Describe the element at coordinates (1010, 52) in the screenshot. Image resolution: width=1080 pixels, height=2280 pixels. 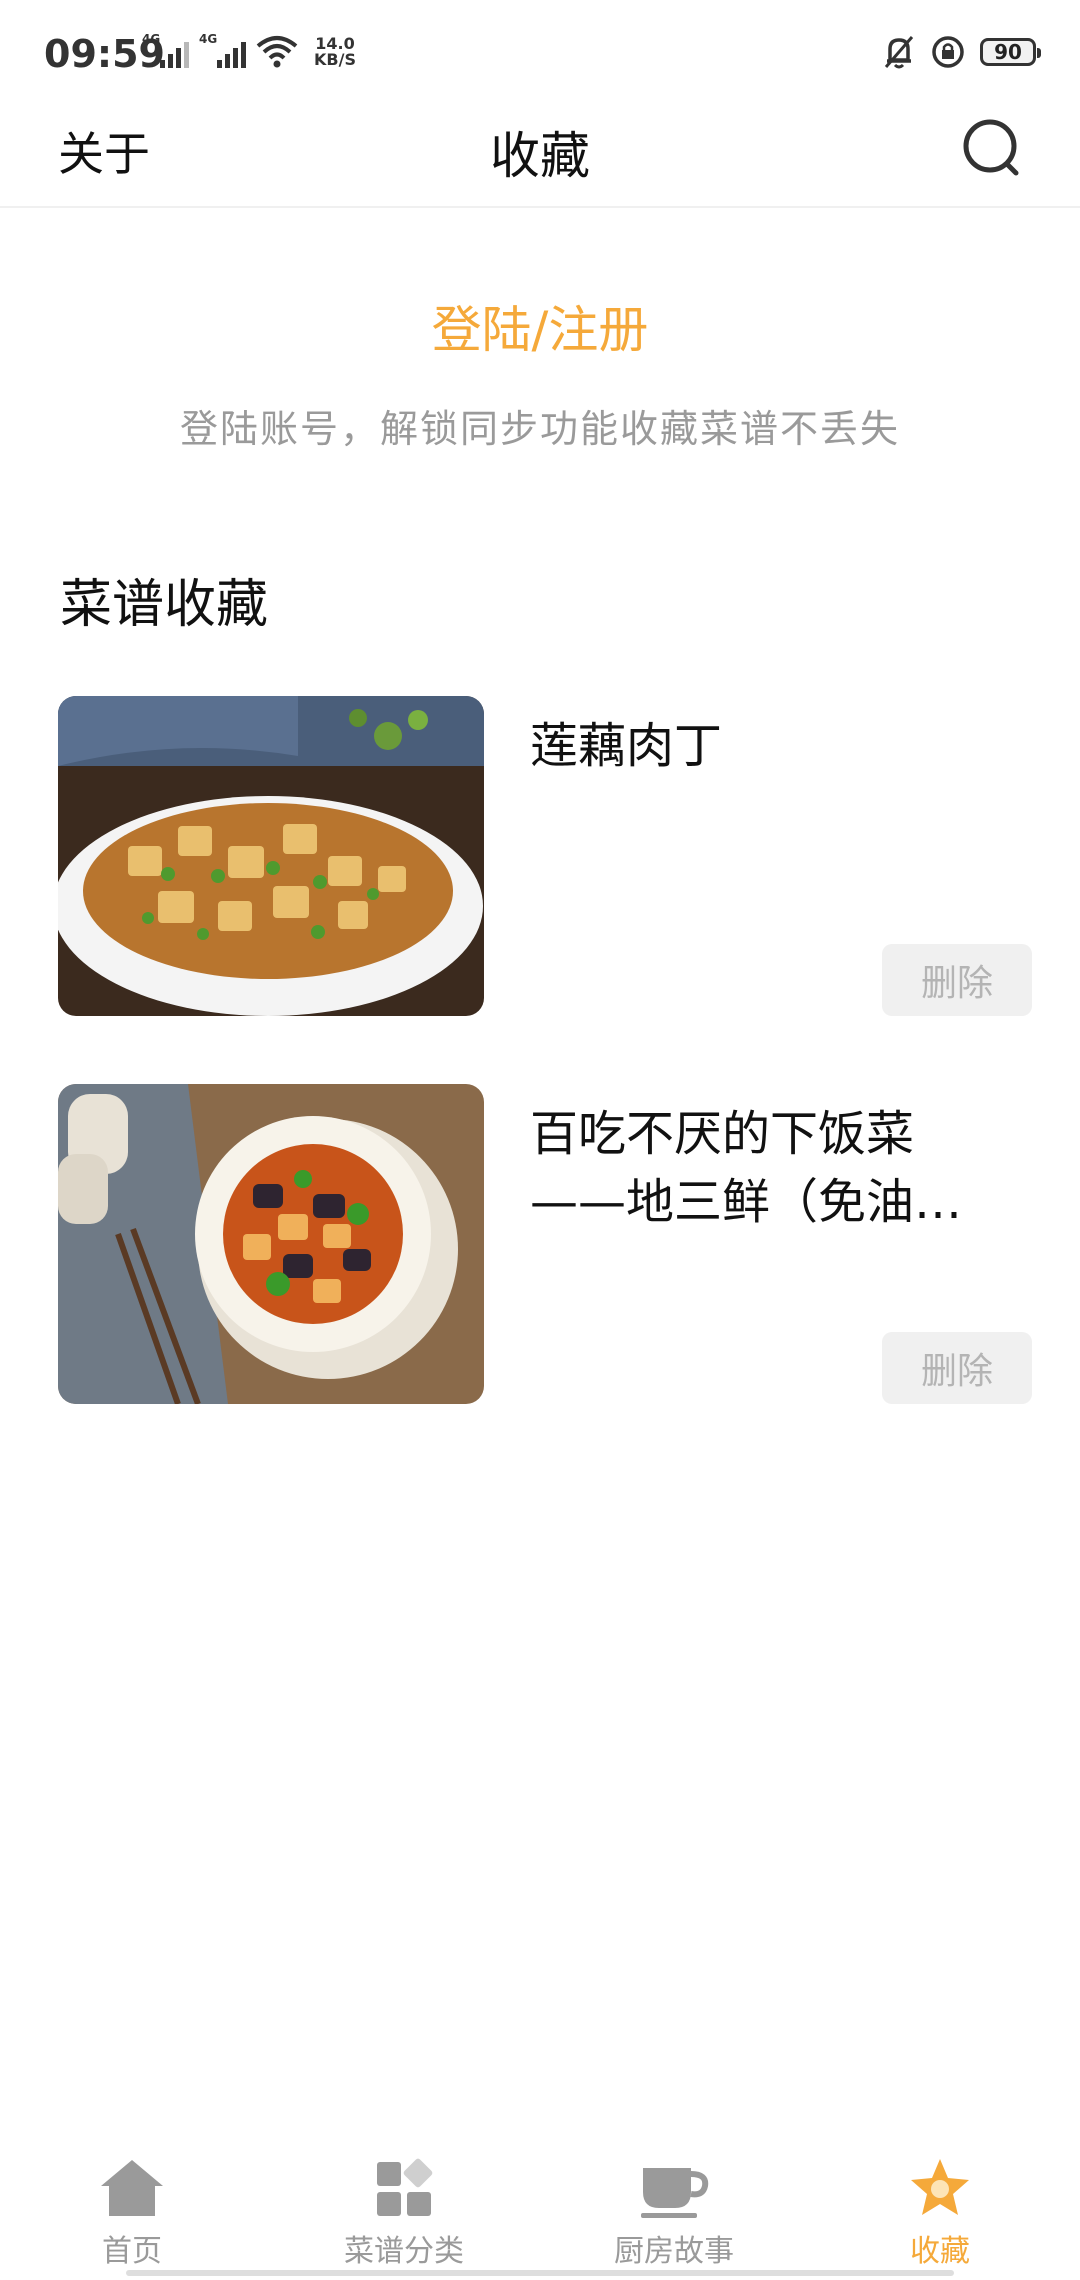
I see `battery-icon: 90` at that location.